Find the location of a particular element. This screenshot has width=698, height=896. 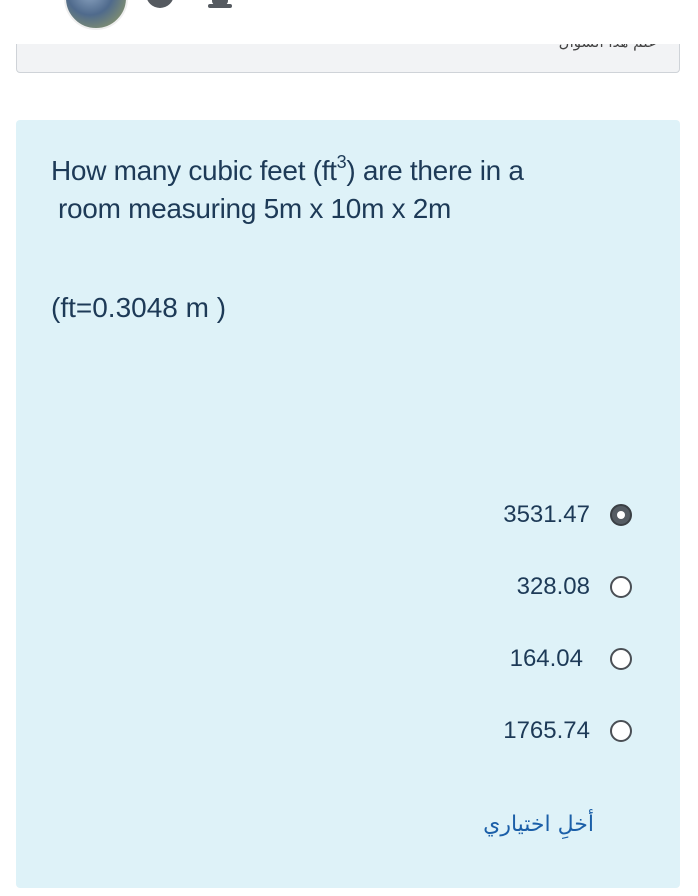

answer-option-3: 164.04 is located at coordinates (571, 659).